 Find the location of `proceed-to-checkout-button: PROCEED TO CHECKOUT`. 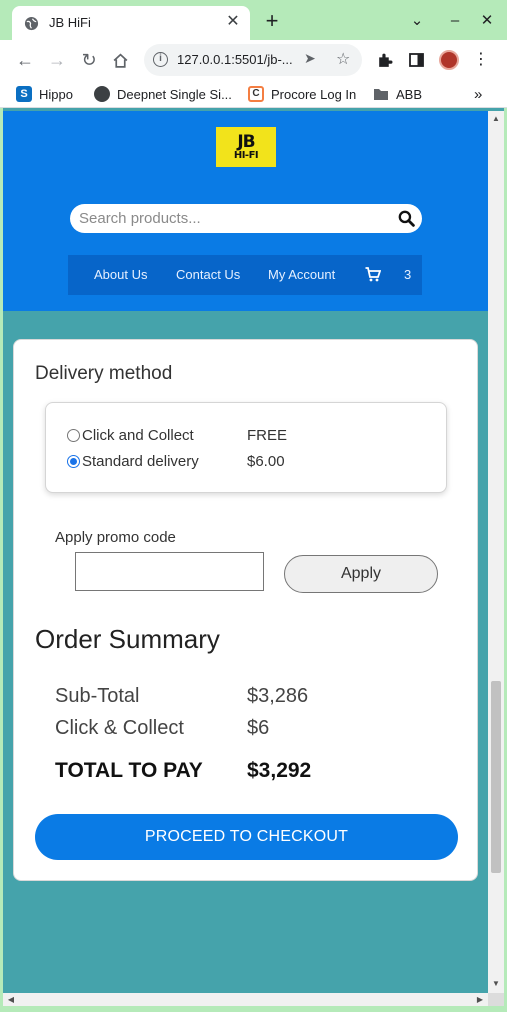

proceed-to-checkout-button: PROCEED TO CHECKOUT is located at coordinates (246, 837).